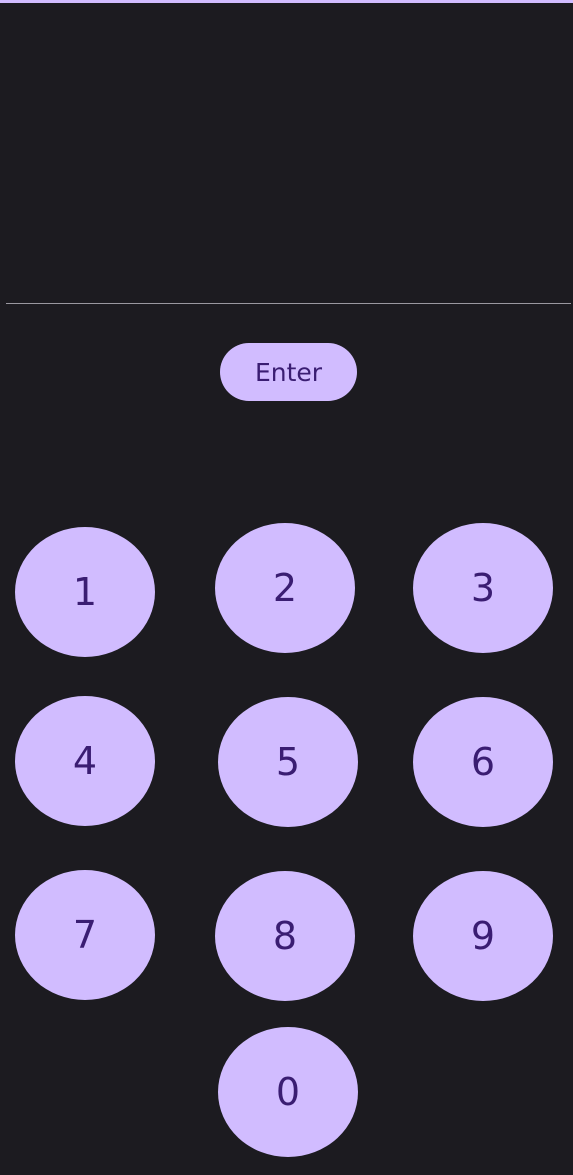  Describe the element at coordinates (85, 761) in the screenshot. I see `key-4-button: 4` at that location.